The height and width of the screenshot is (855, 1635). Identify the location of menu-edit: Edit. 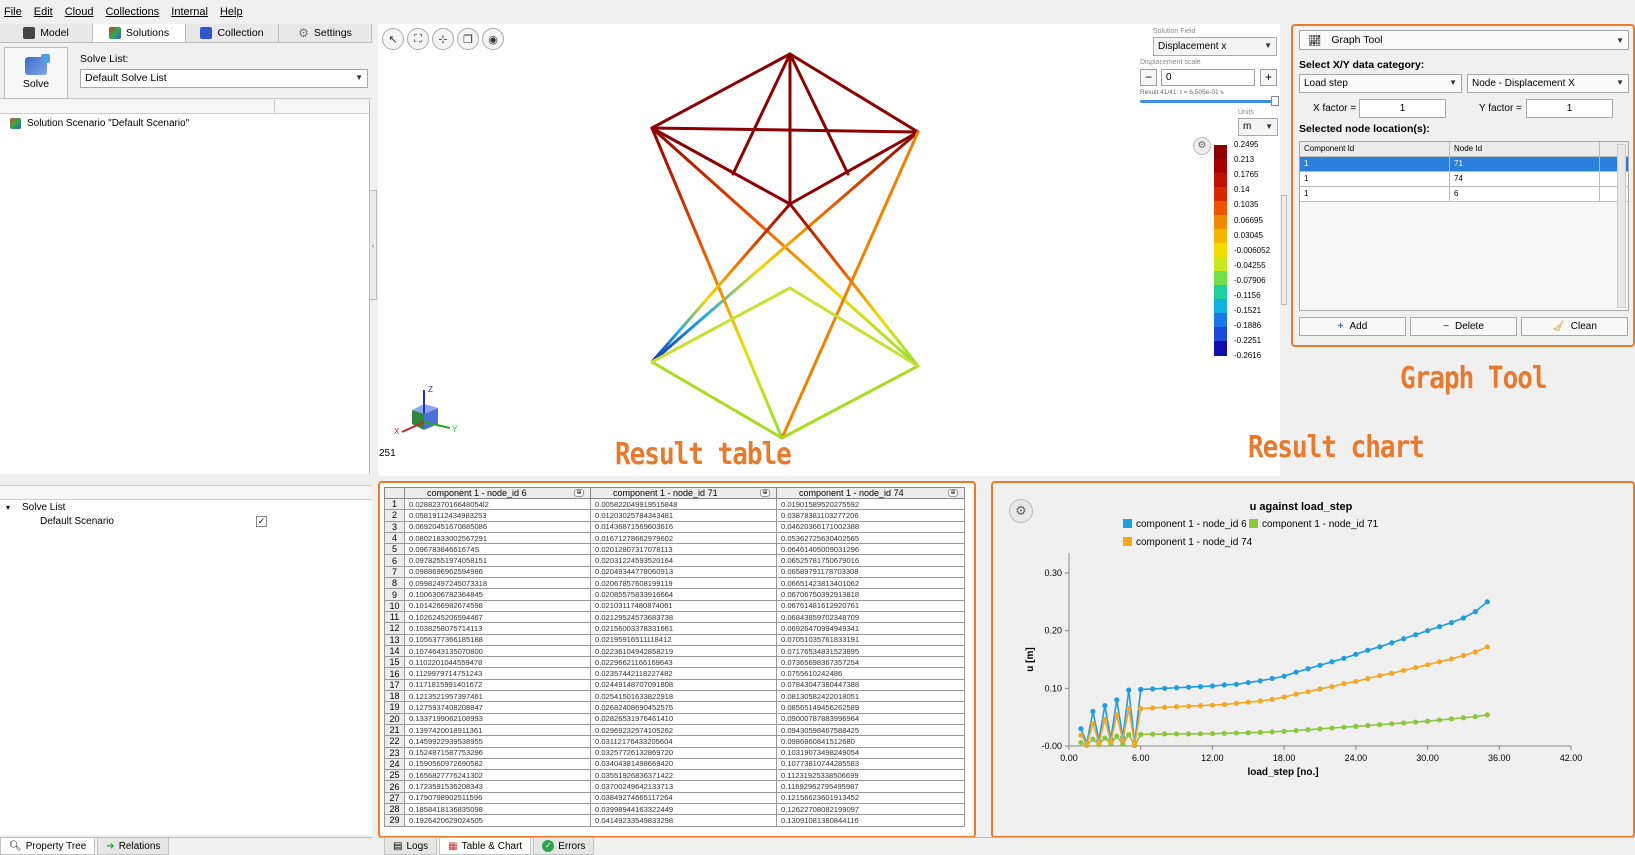
(43, 12).